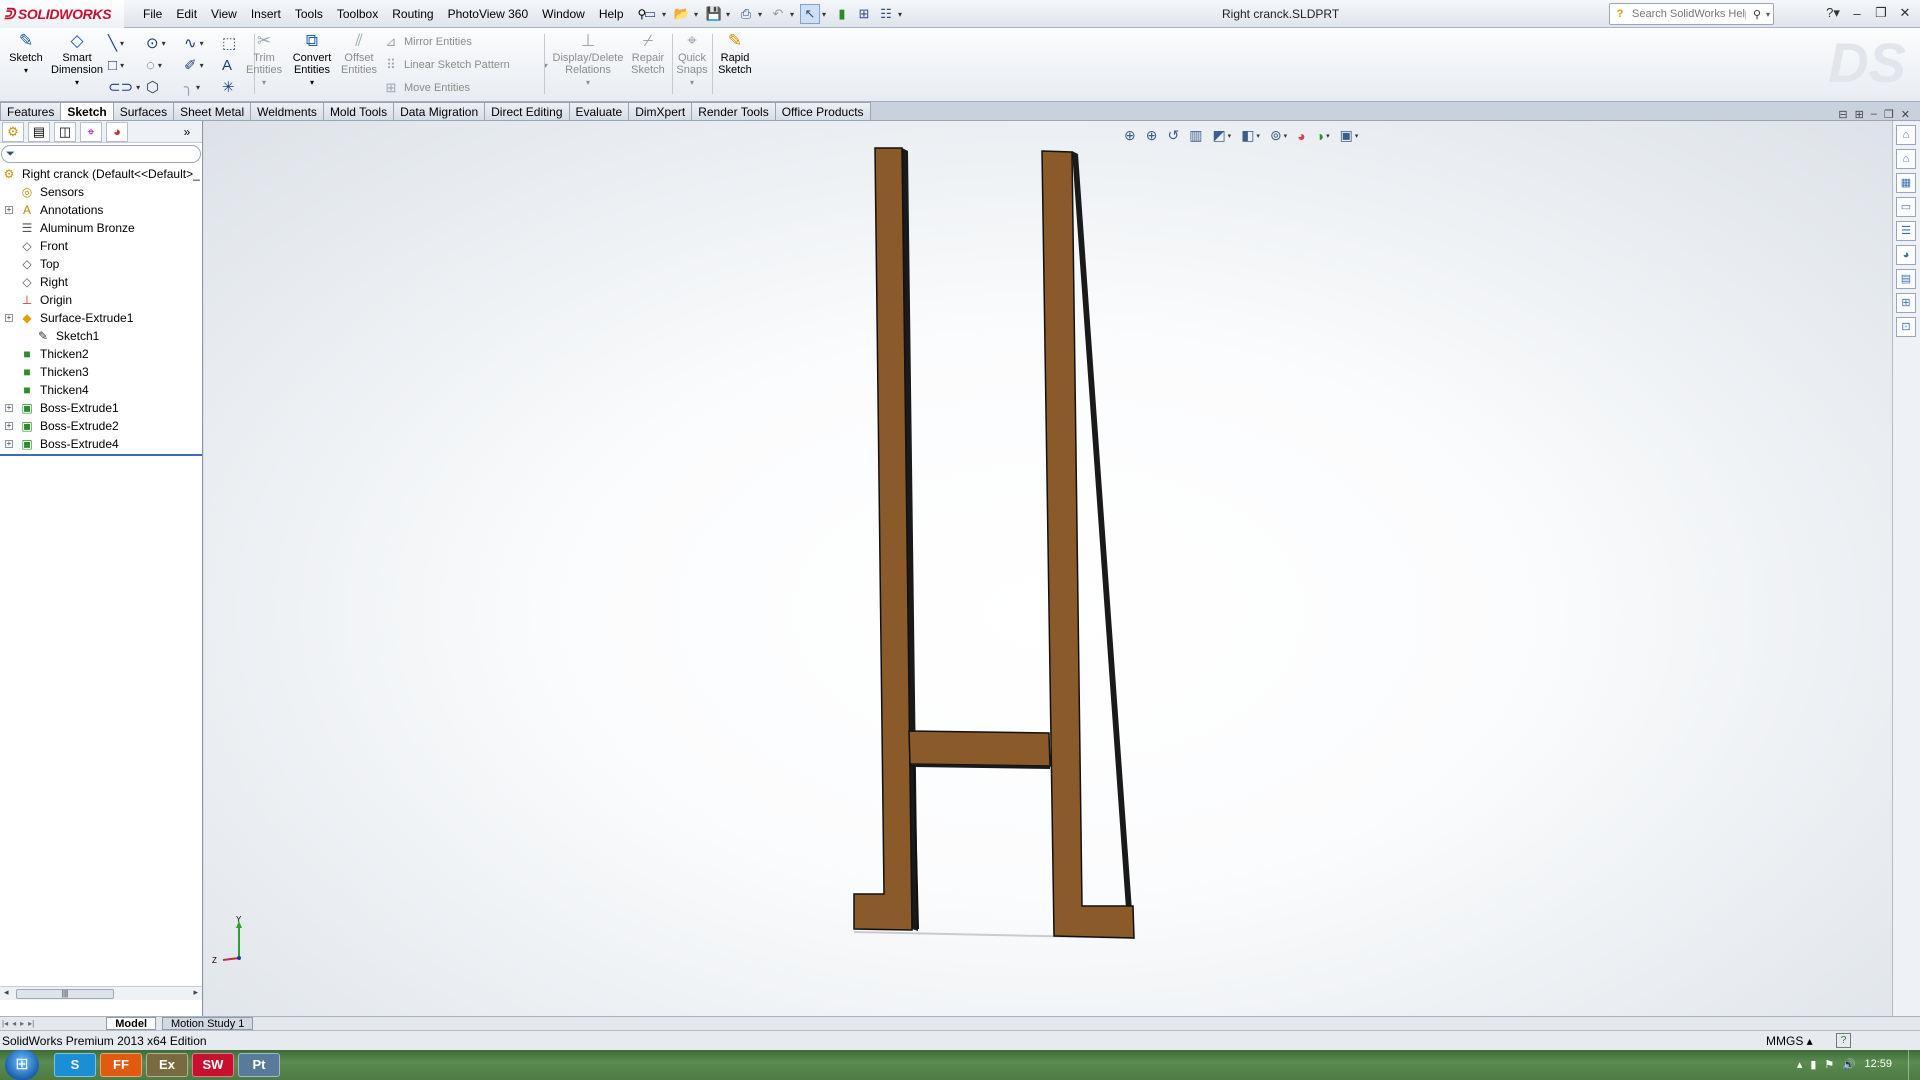 The height and width of the screenshot is (1080, 1920). Describe the element at coordinates (212, 111) in the screenshot. I see `tab-sheet-metal: Sheet Metal` at that location.